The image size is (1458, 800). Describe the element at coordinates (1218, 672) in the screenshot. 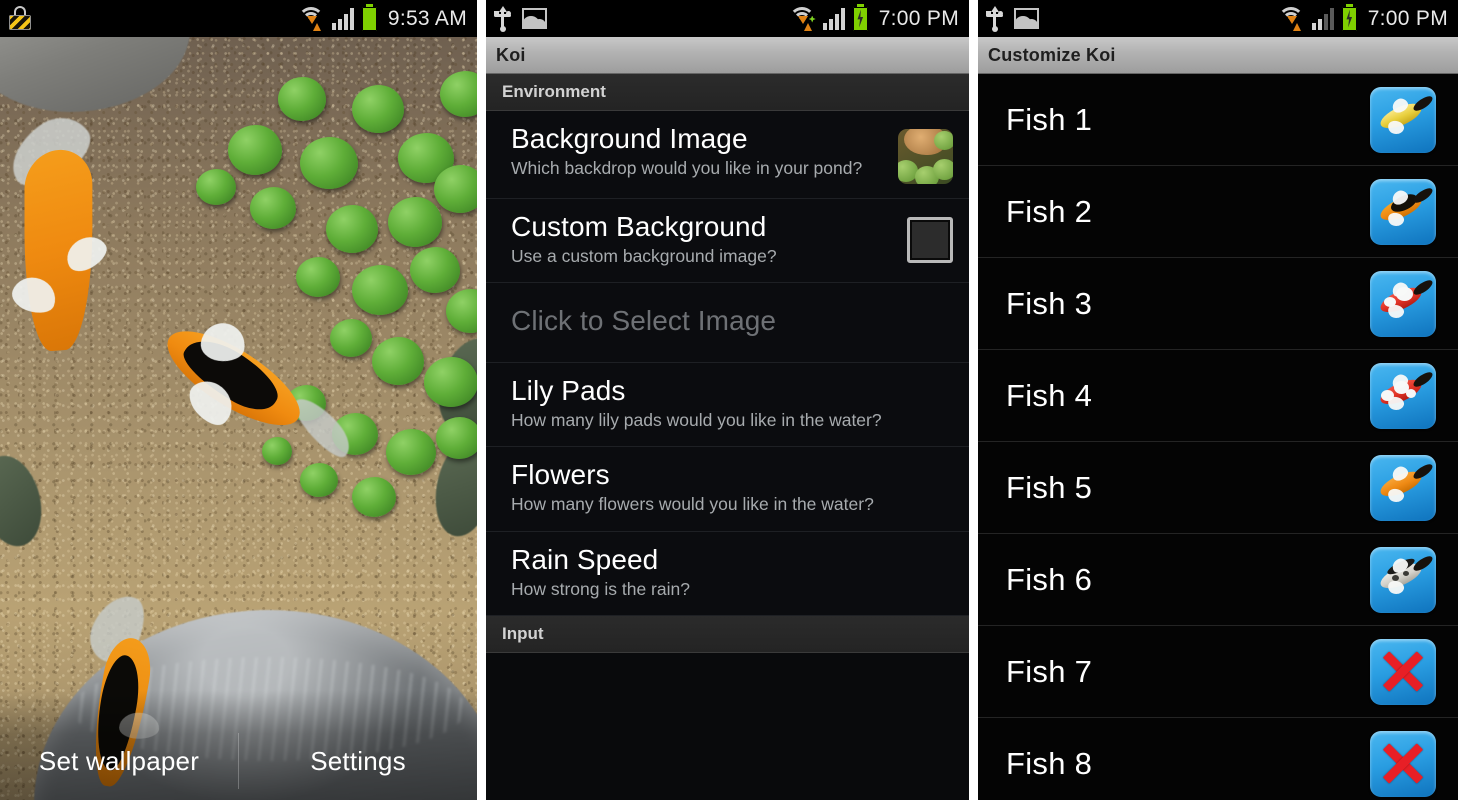

I see `fish-row-7: Fish 7` at that location.